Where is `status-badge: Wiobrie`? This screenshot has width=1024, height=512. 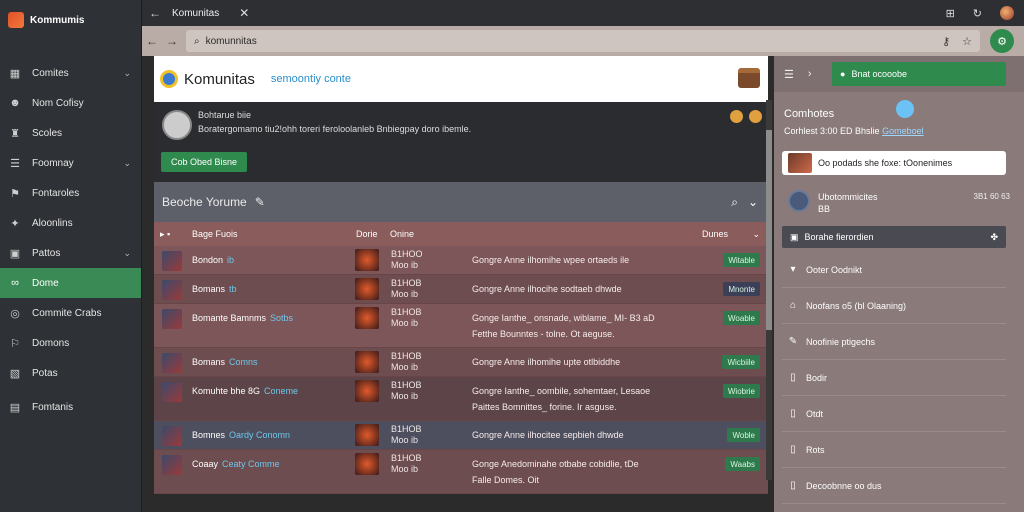 status-badge: Wiobrie is located at coordinates (741, 391).